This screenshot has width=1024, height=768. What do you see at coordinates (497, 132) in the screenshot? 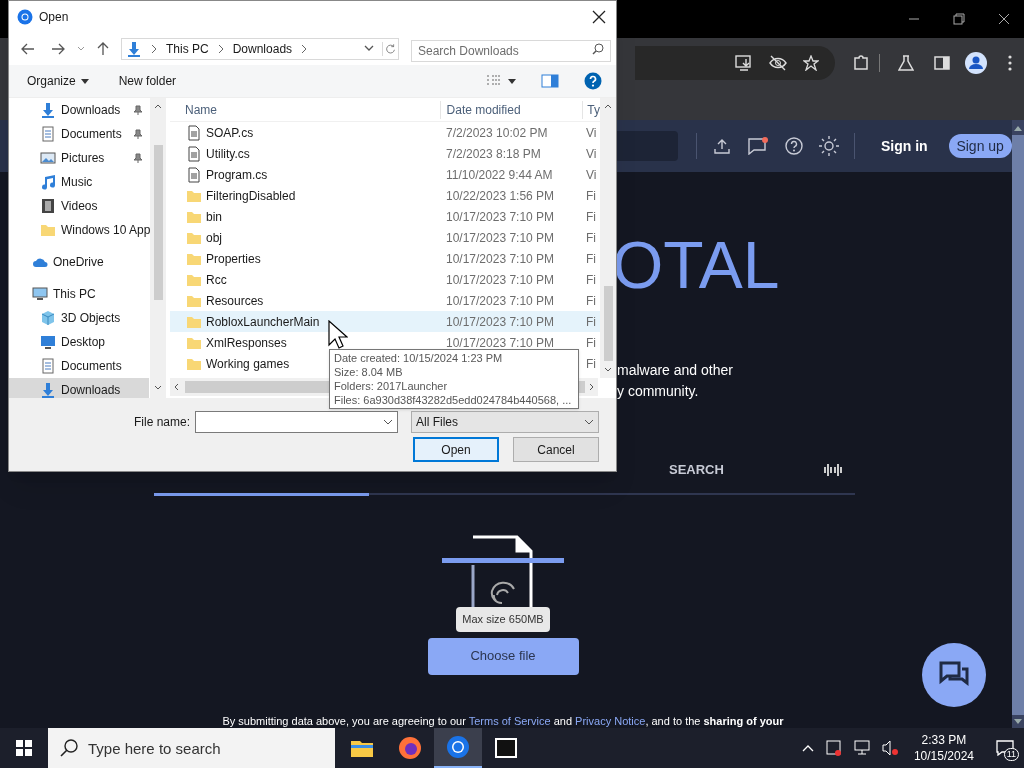
I see `file-date: 7/2/2023 10:02 PM` at bounding box center [497, 132].